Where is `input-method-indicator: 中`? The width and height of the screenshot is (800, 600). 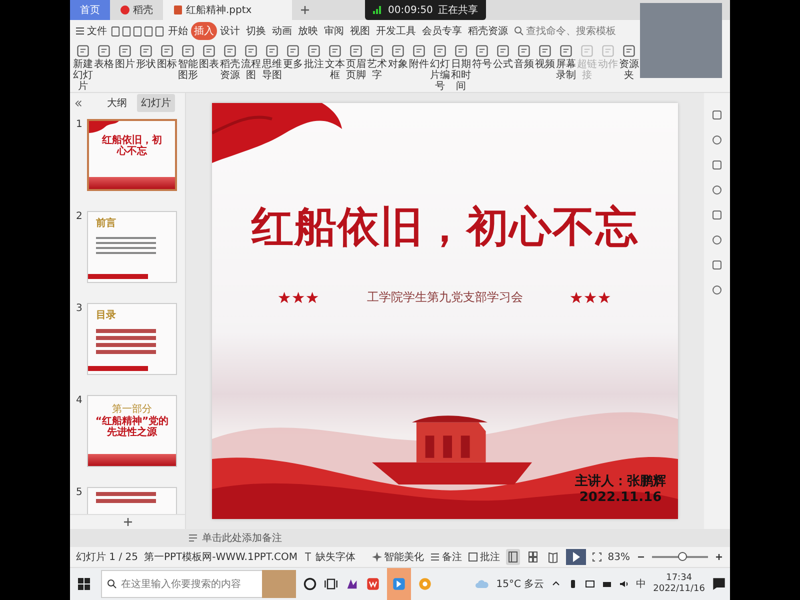 input-method-indicator: 中 is located at coordinates (641, 584).